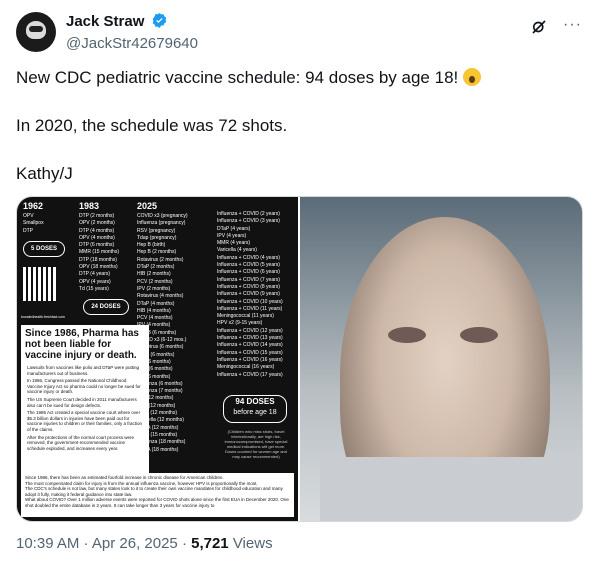 This screenshot has width=596, height=565. I want to click on list-item: MMR (15 months), so click(99, 252).